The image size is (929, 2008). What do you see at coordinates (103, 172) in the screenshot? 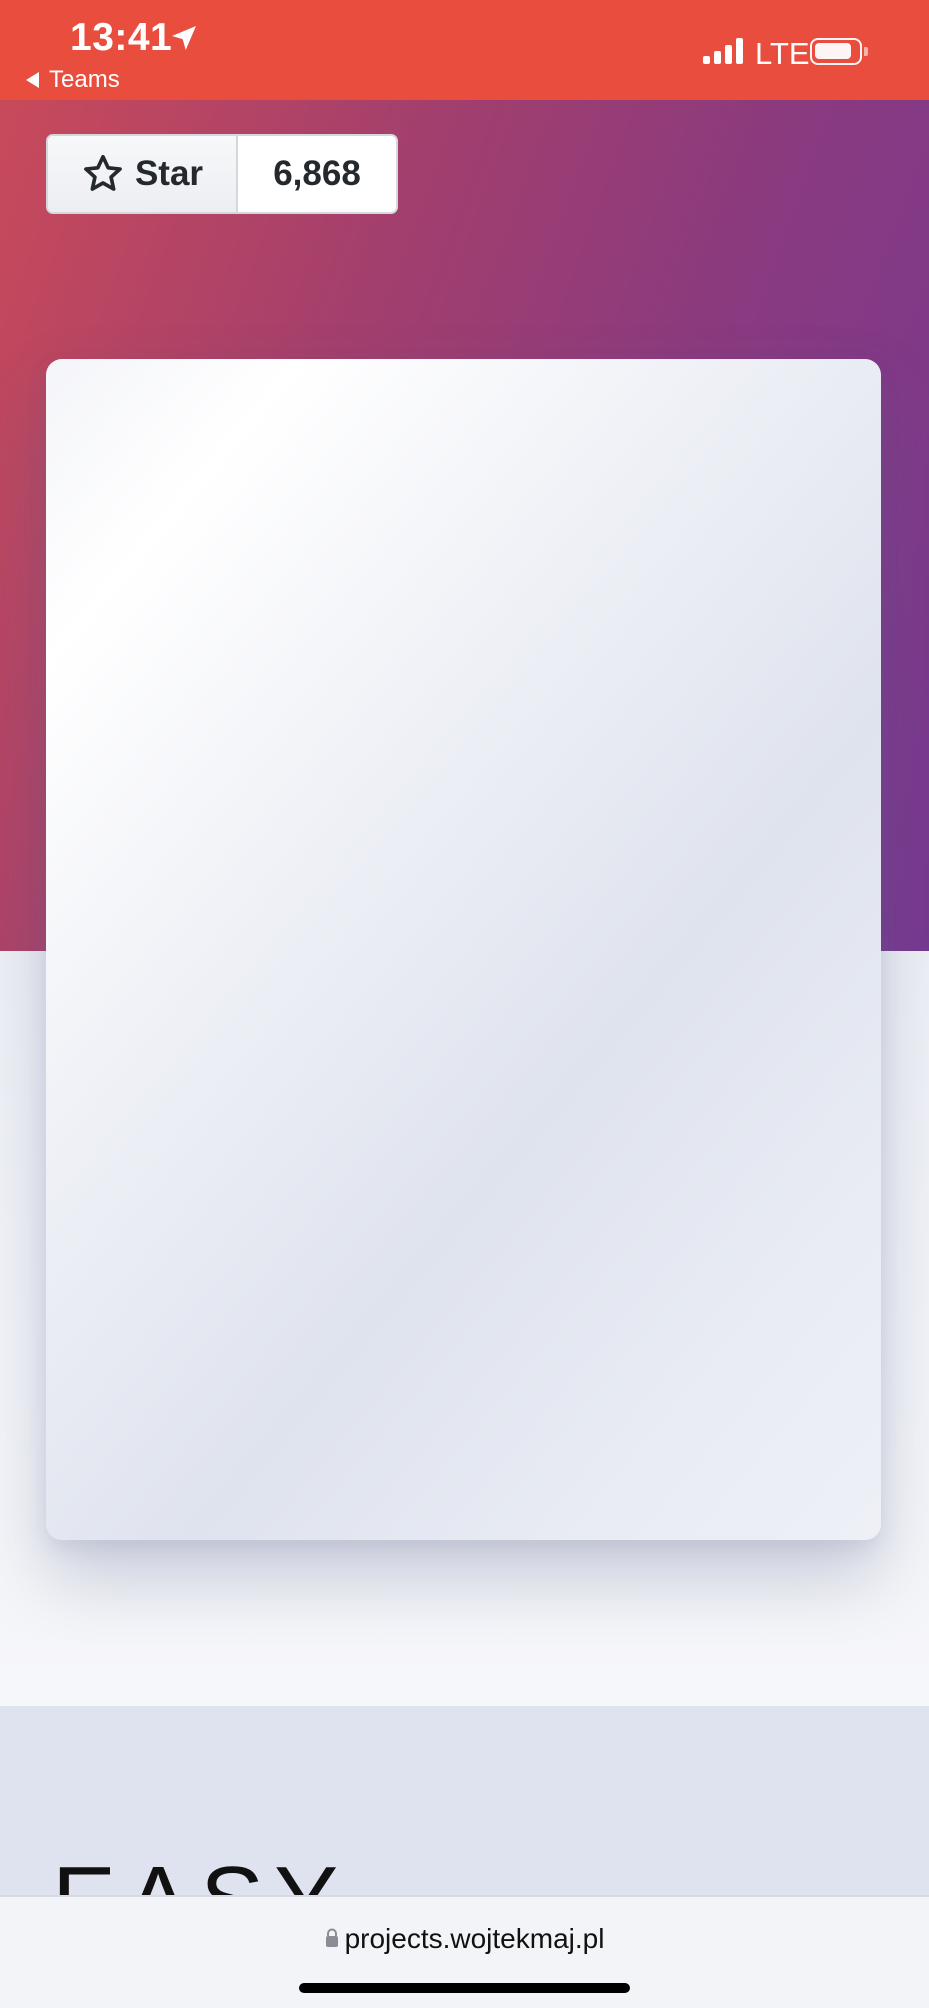
I see `star-icon` at bounding box center [103, 172].